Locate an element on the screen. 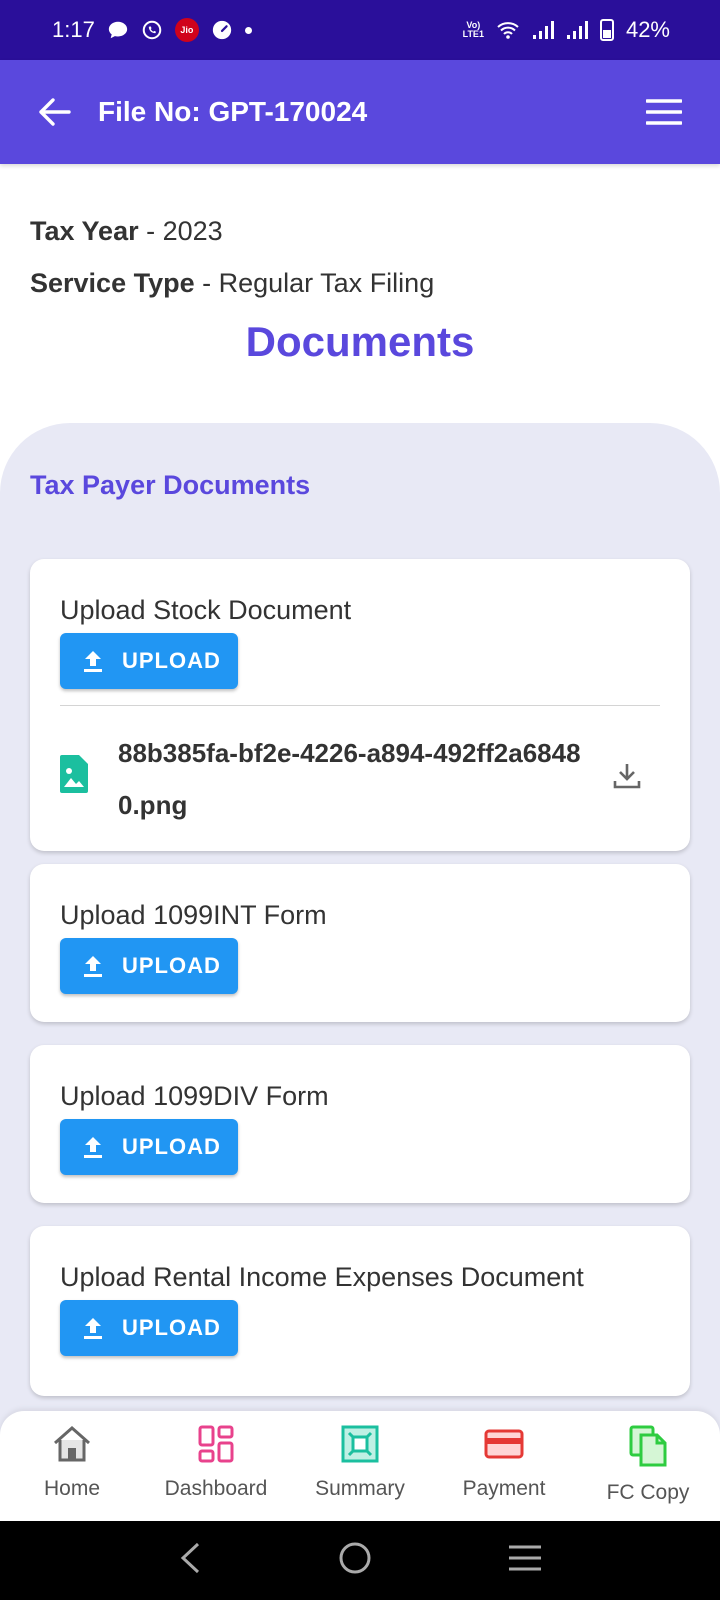 This screenshot has height=1600, width=720. nav-label: Summary is located at coordinates (360, 1488).